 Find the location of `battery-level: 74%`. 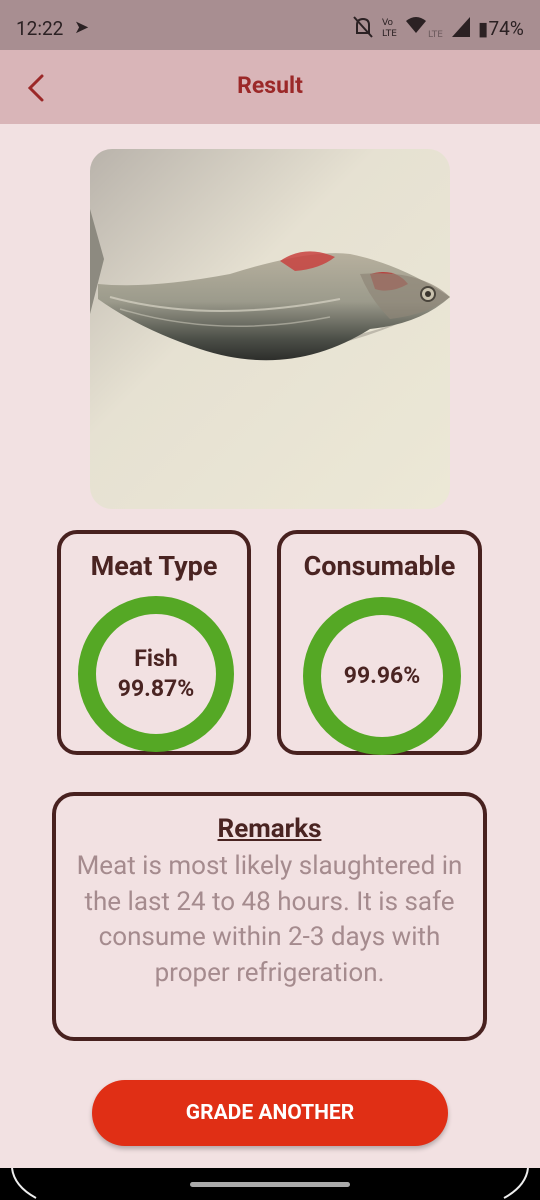

battery-level: 74% is located at coordinates (506, 28).